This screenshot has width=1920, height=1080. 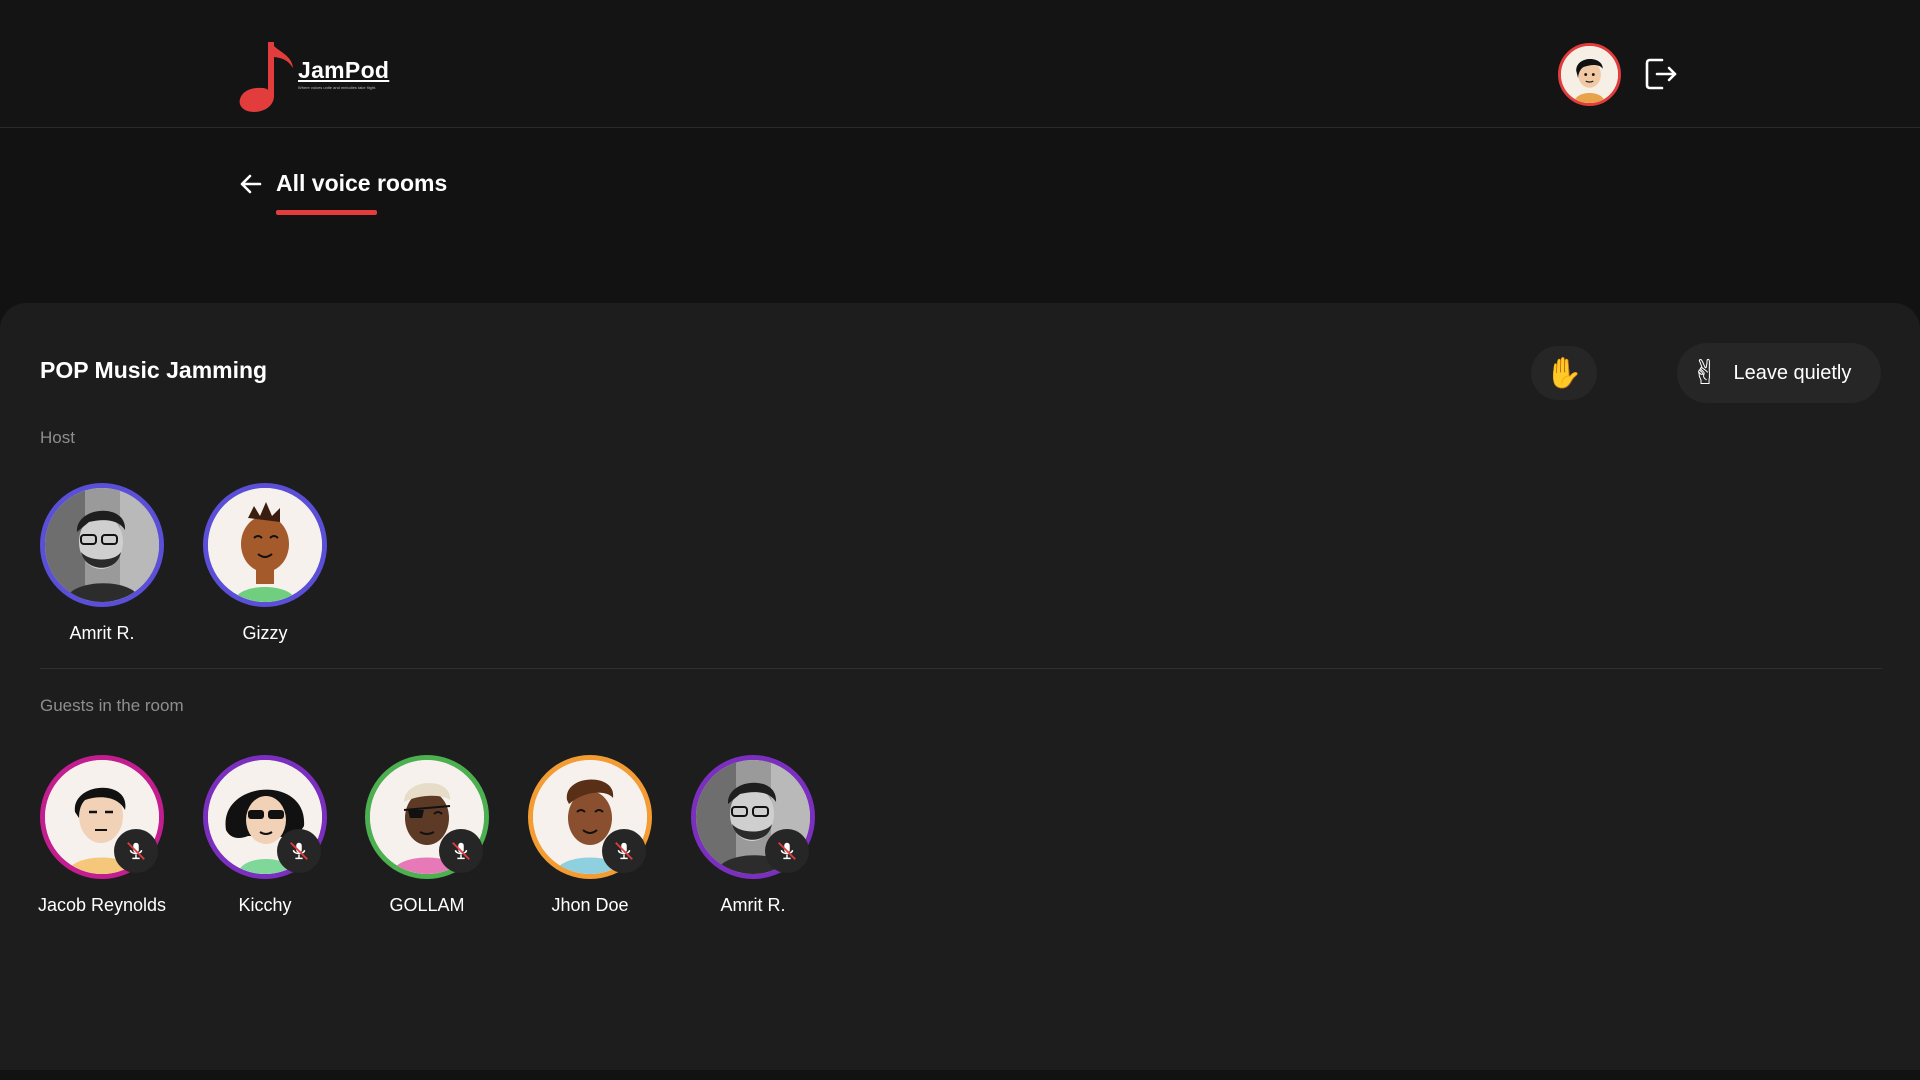 I want to click on user-name: GOLLAM, so click(x=427, y=905).